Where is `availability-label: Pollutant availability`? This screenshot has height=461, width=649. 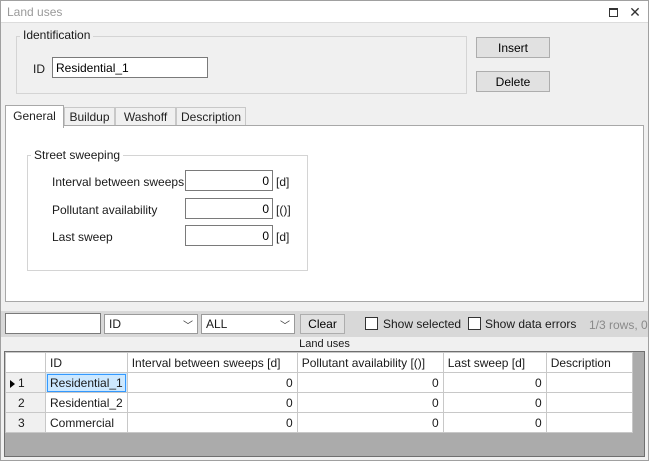
availability-label: Pollutant availability is located at coordinates (105, 210).